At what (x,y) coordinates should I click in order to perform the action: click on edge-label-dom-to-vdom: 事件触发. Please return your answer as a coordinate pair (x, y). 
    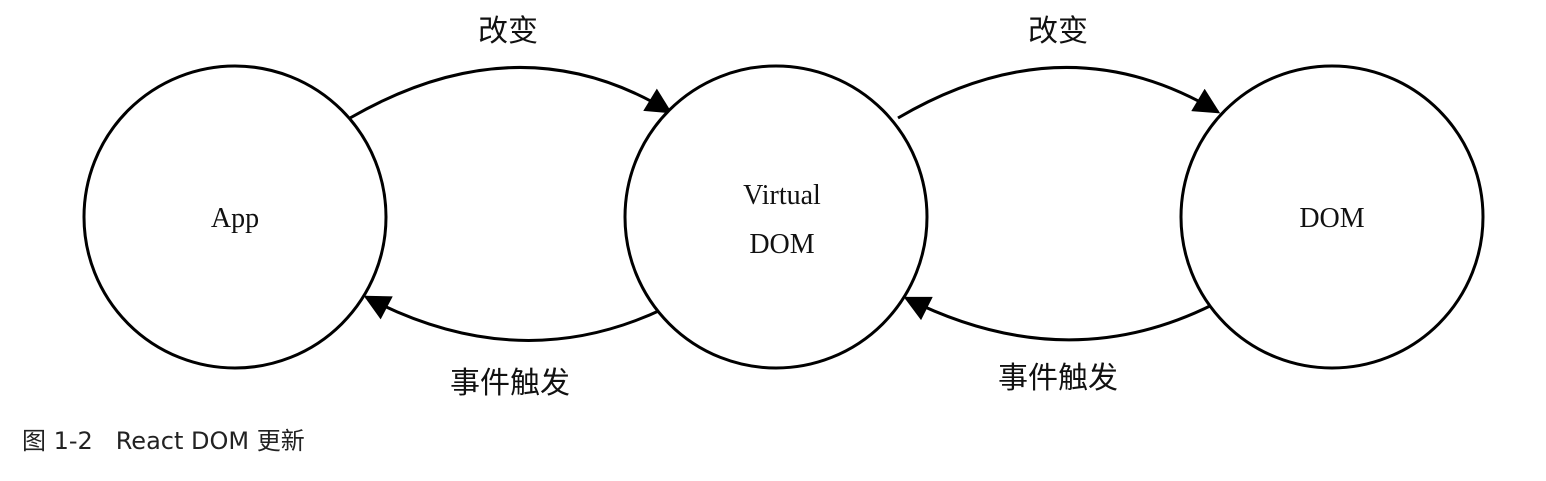
    Looking at the image, I should click on (1058, 378).